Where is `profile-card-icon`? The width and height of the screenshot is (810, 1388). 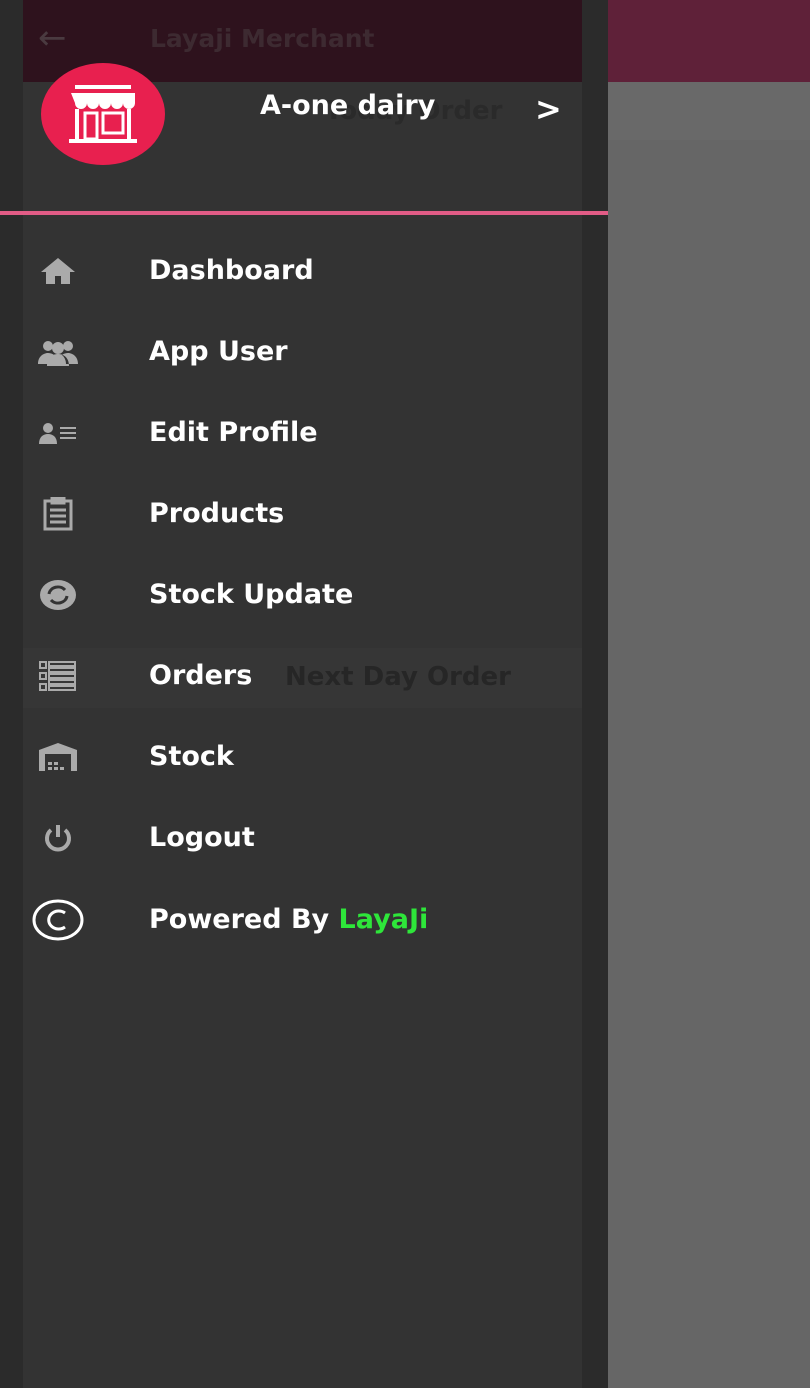 profile-card-icon is located at coordinates (57, 433).